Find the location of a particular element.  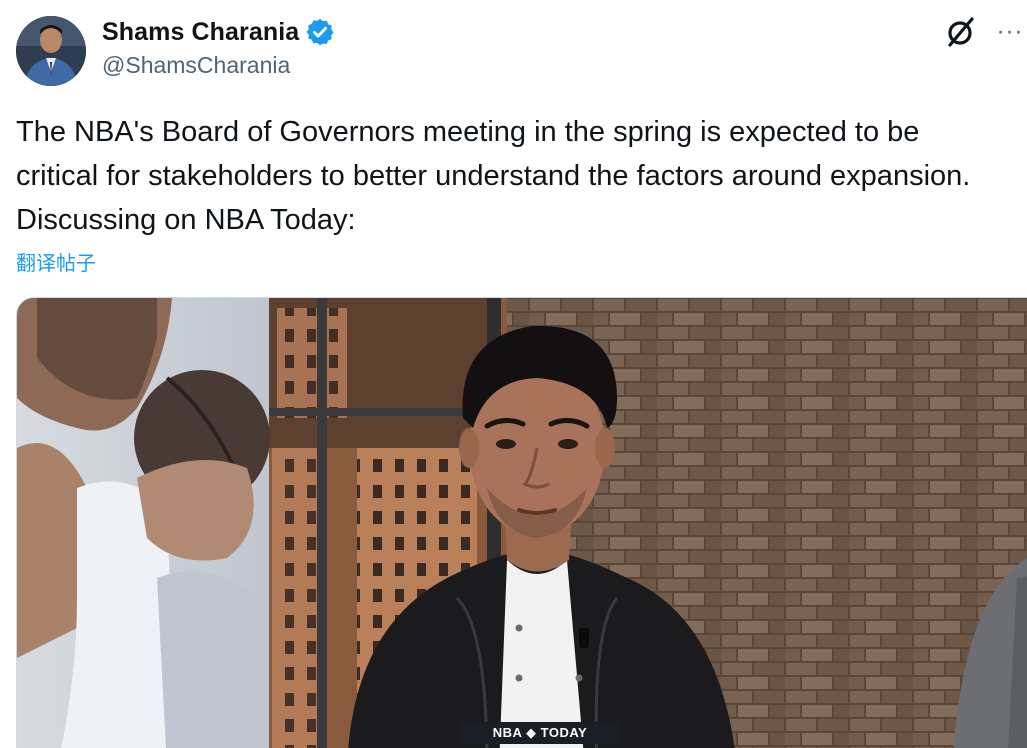

translate-post-link: 翻译帖子 is located at coordinates (56, 261).